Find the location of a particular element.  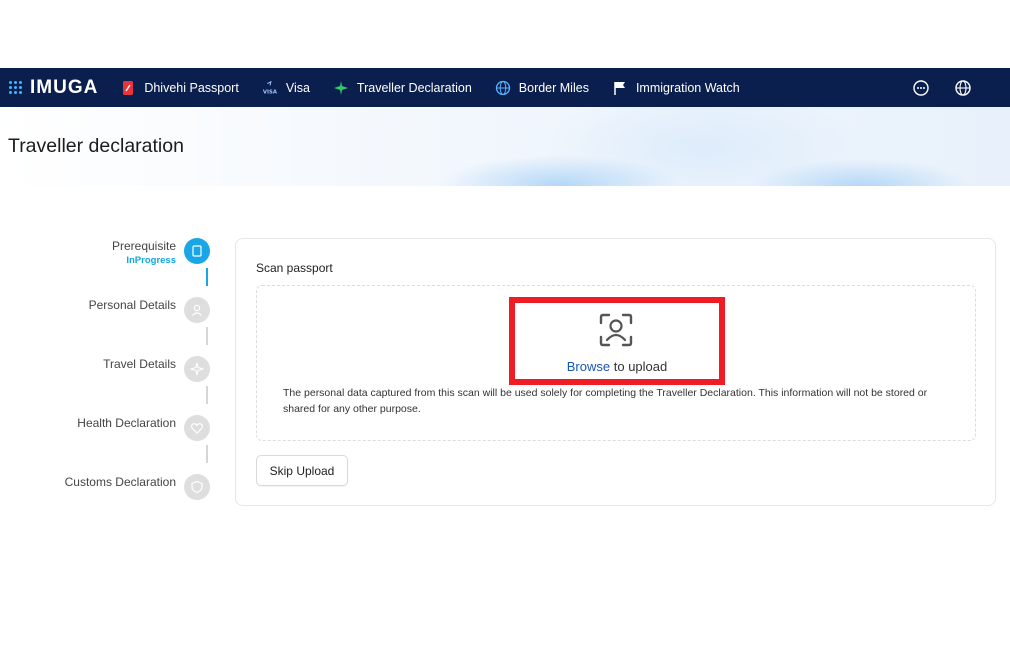

nav-item-dhivehi-passport: Dhivehi Passport is located at coordinates (179, 88).